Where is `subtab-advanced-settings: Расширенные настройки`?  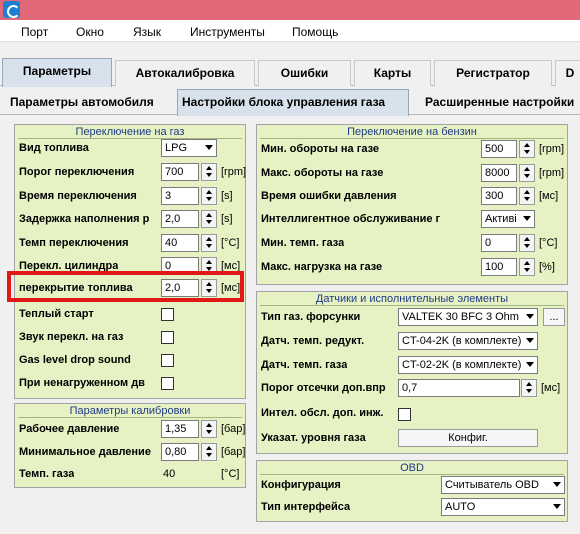 subtab-advanced-settings: Расширенные настройки is located at coordinates (500, 103).